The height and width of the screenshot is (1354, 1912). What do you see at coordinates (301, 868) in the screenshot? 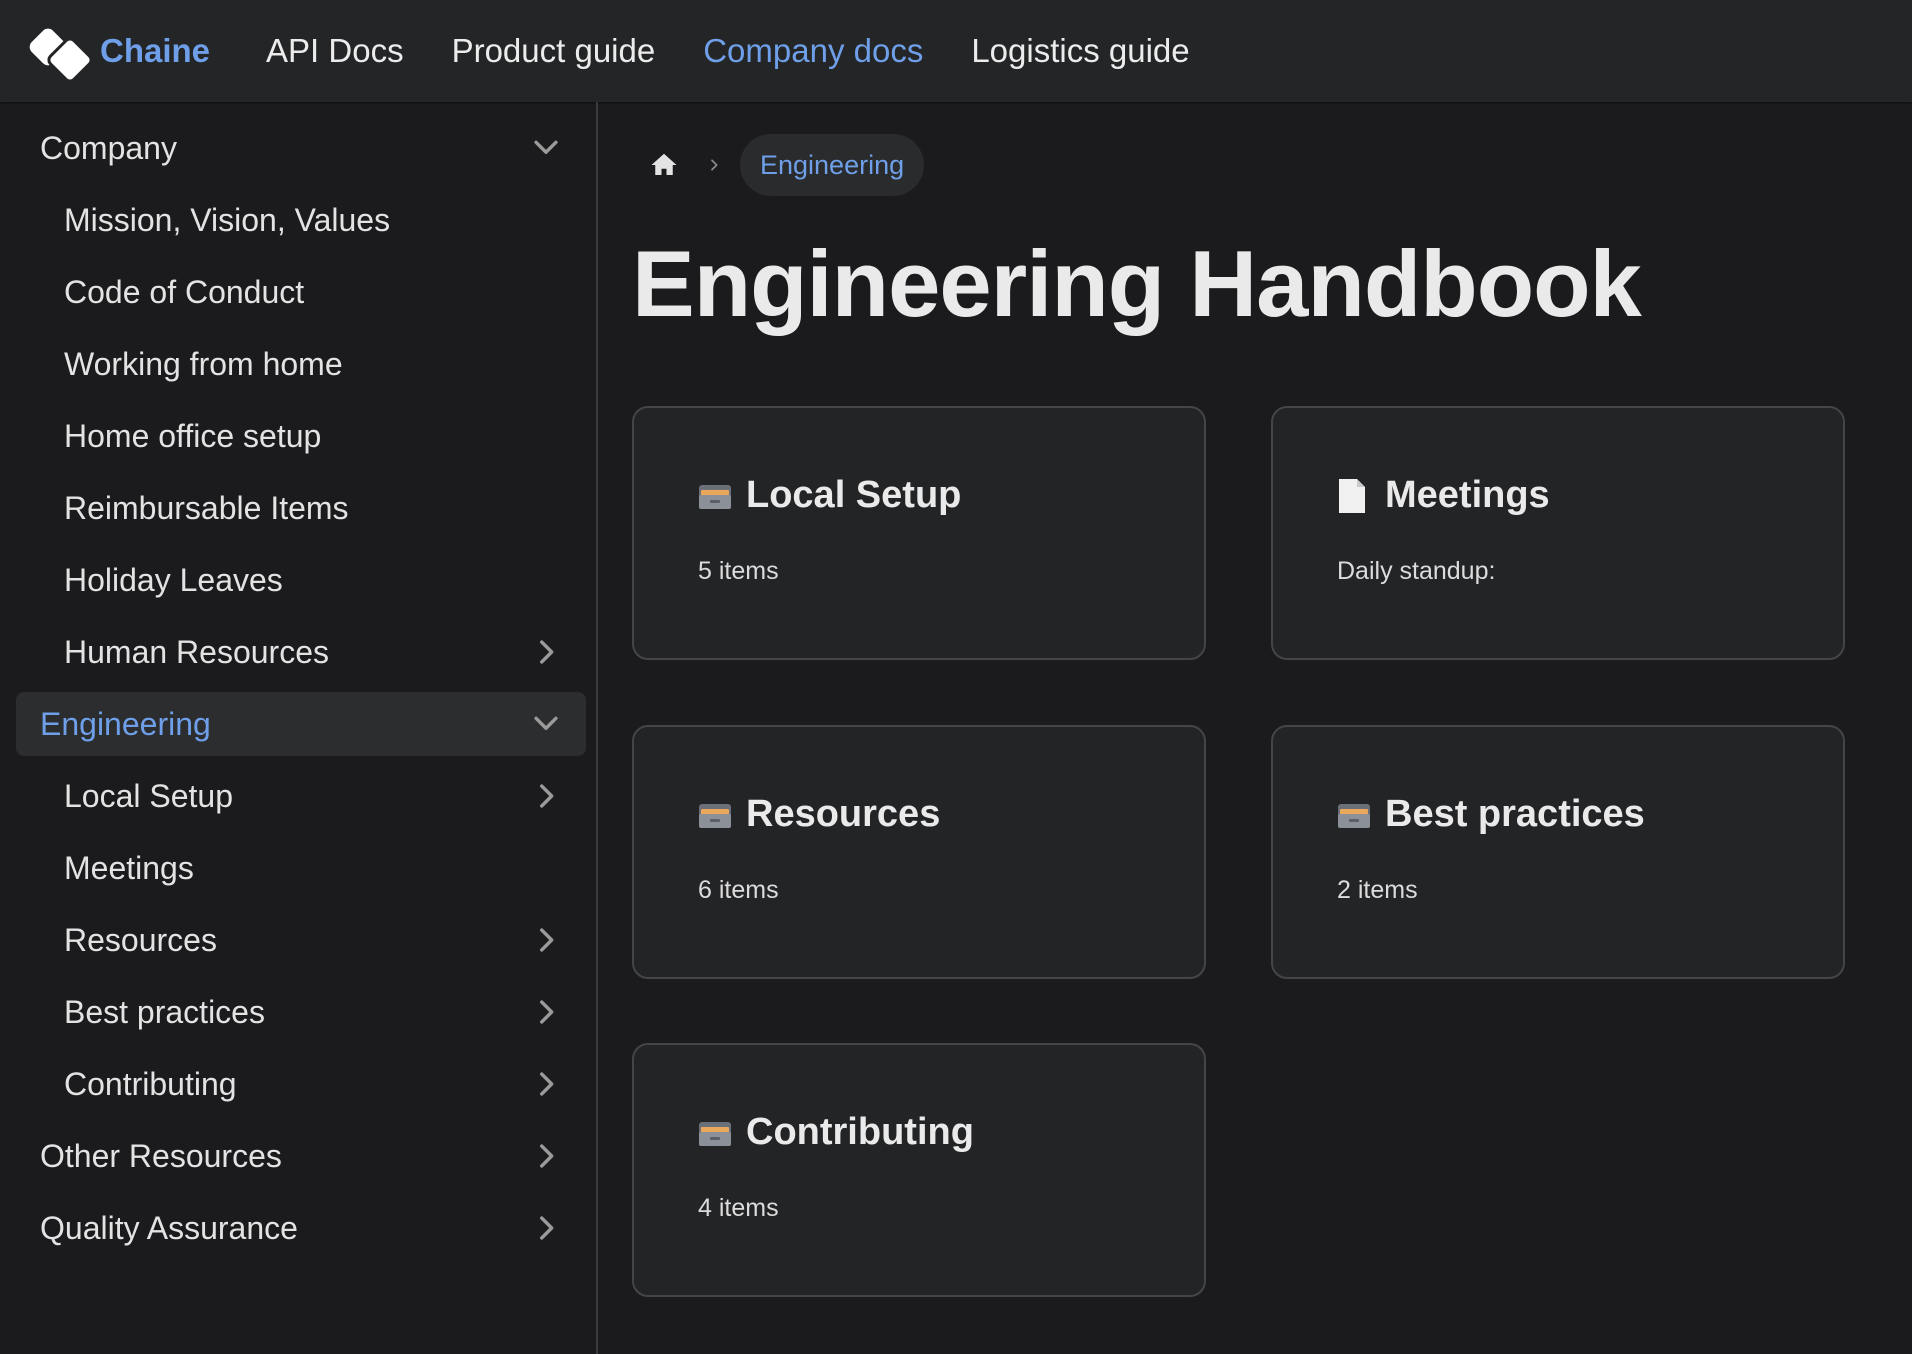
I see `sidebar-item-meetings: Meetings` at bounding box center [301, 868].